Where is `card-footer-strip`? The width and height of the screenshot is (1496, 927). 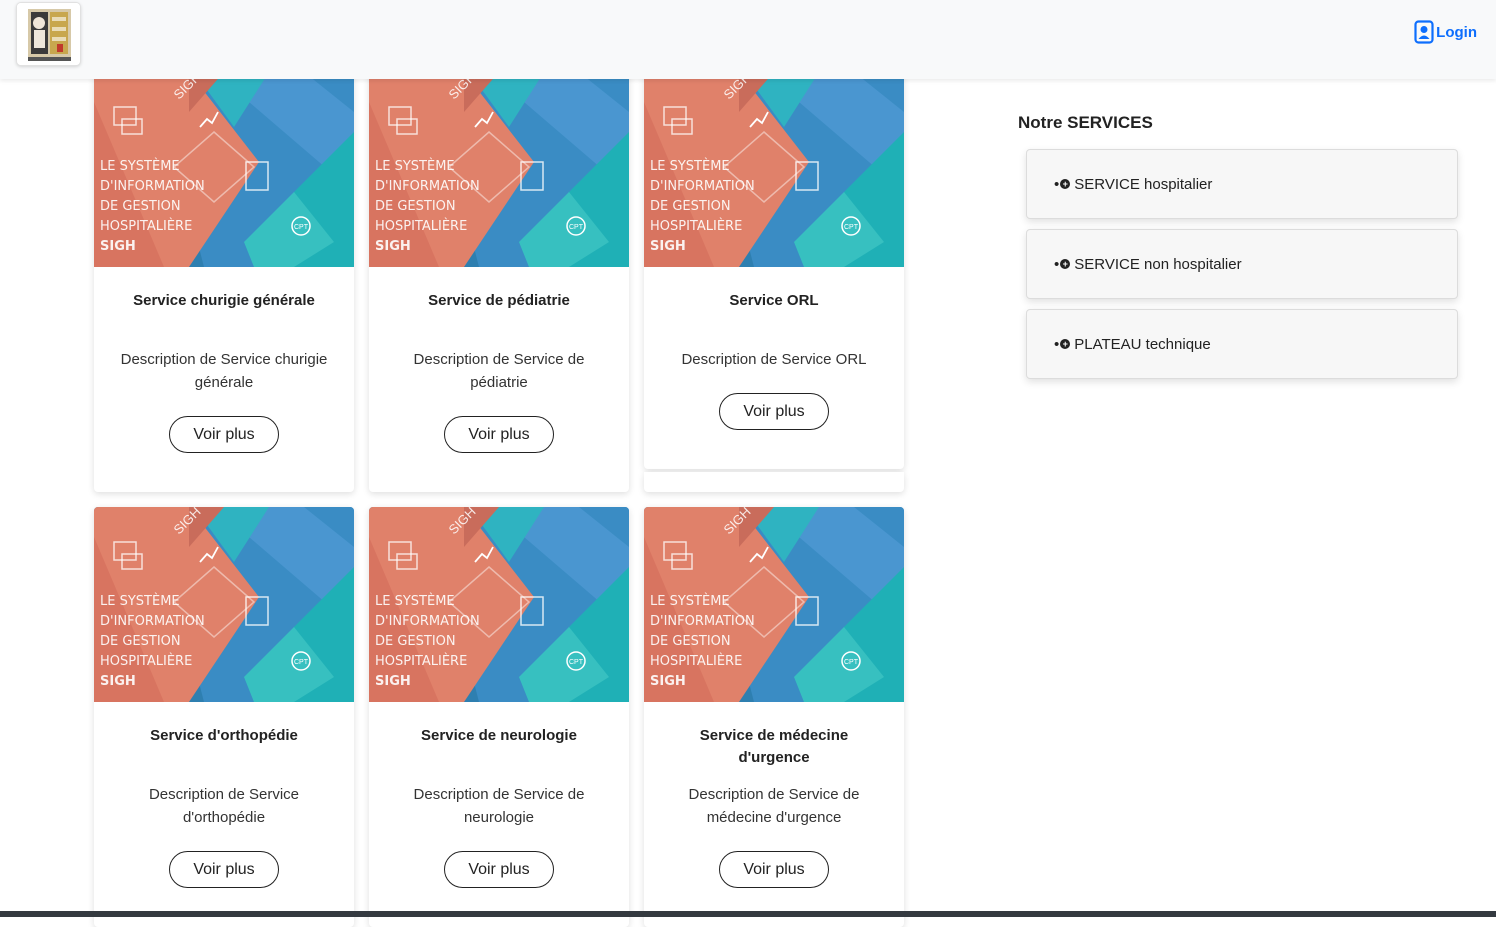 card-footer-strip is located at coordinates (774, 482).